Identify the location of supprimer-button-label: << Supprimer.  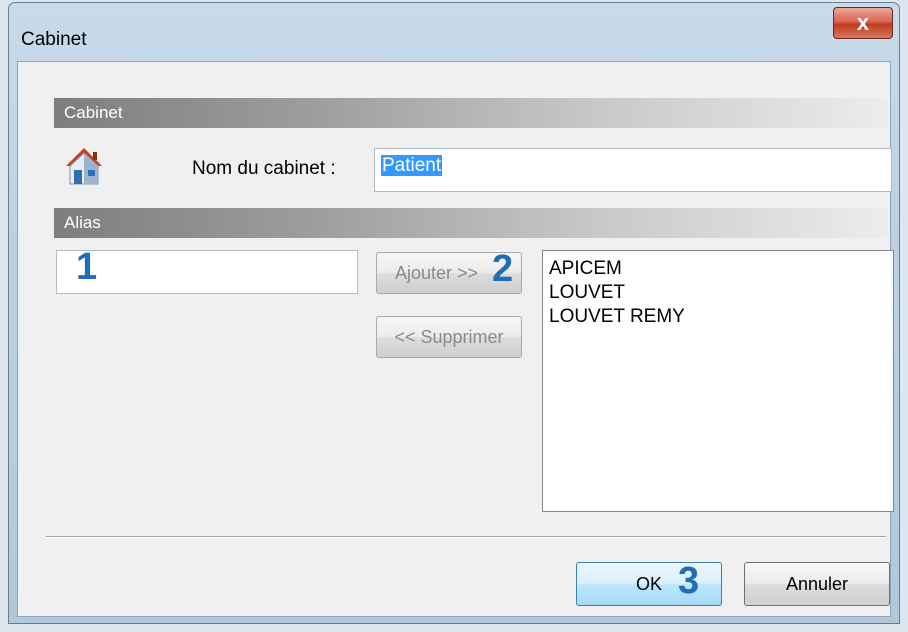
(449, 337).